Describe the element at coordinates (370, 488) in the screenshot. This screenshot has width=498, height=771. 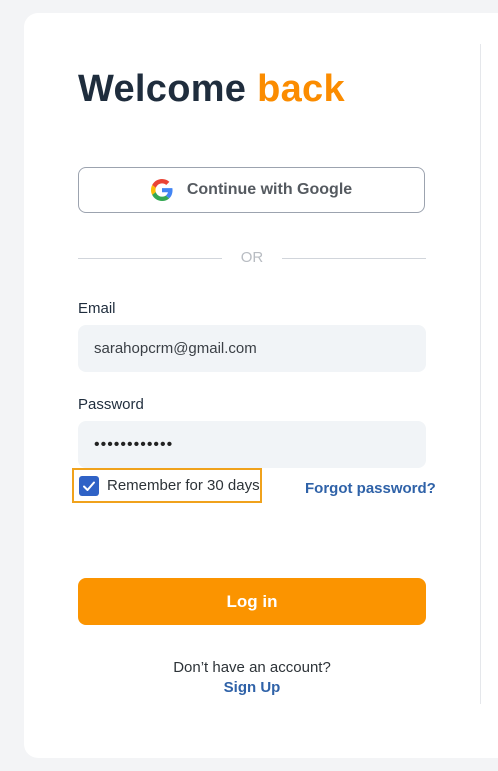
I see `forgot-password-link: Forgot password?` at that location.